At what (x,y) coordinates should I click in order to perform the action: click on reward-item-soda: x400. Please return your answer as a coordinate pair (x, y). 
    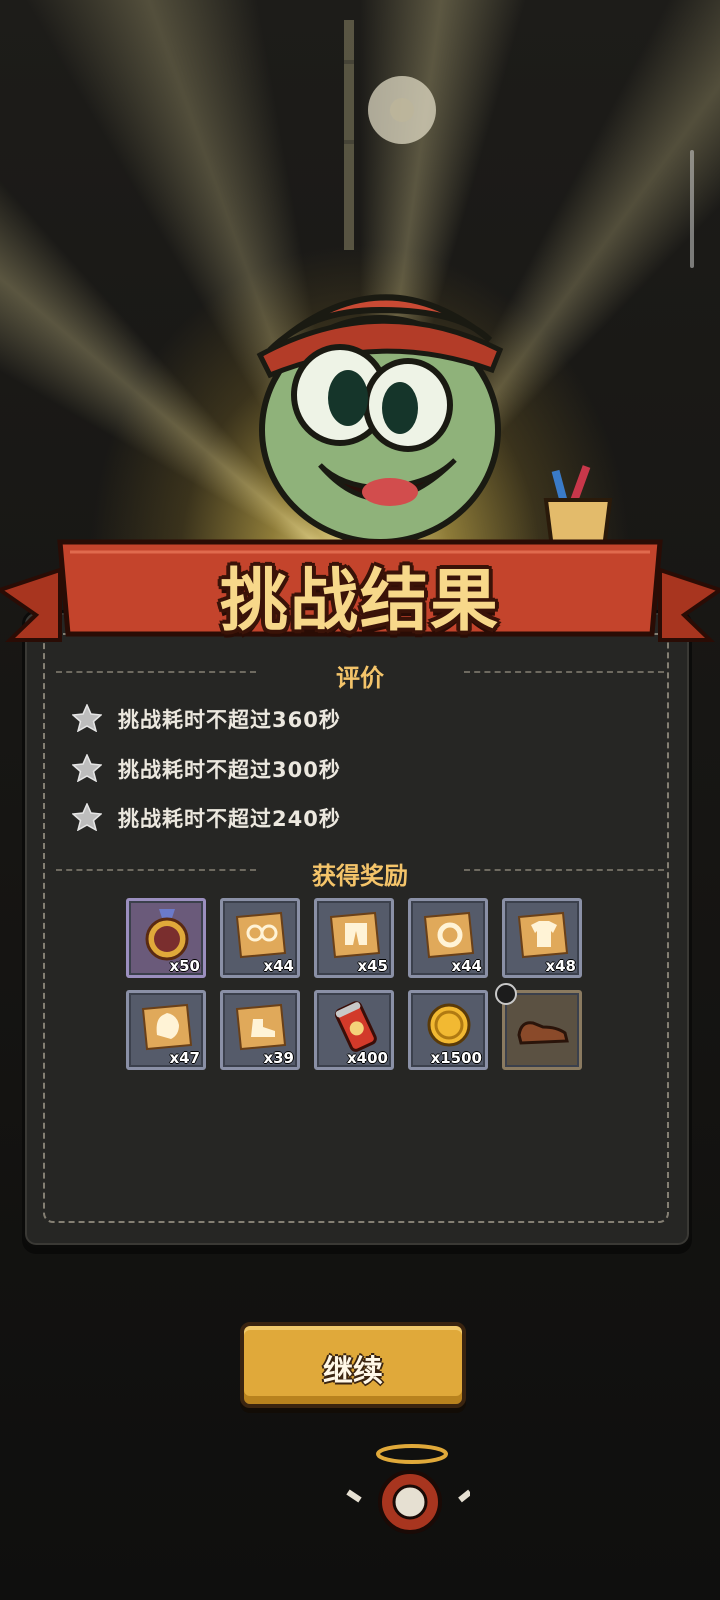
    Looking at the image, I should click on (354, 1030).